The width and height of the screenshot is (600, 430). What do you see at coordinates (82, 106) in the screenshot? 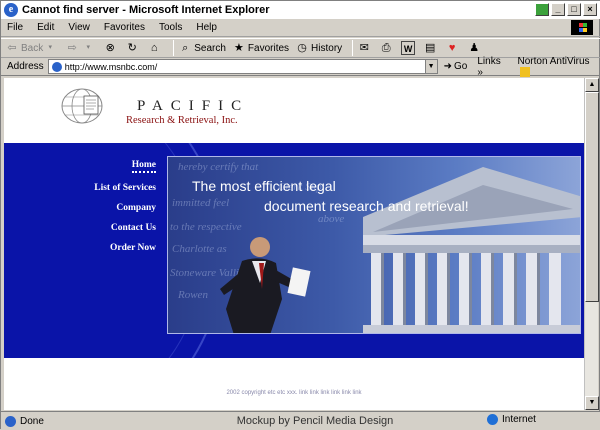
I see `globe-logo-icon` at bounding box center [82, 106].